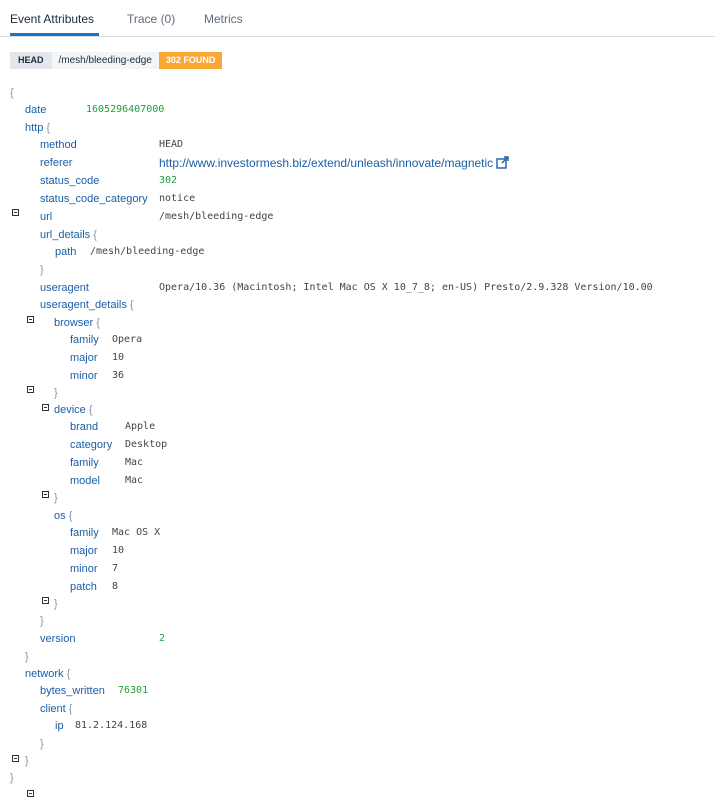 The image size is (715, 797). Describe the element at coordinates (115, 568) in the screenshot. I see `attr-value: 7` at that location.